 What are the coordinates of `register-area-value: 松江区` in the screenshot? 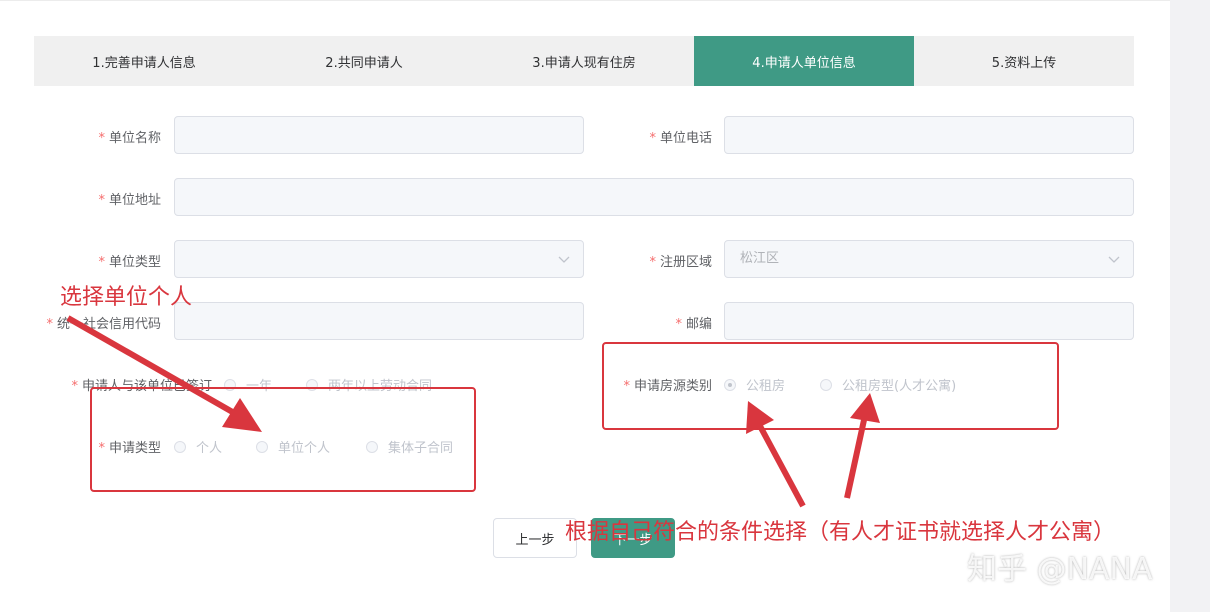 It's located at (760, 258).